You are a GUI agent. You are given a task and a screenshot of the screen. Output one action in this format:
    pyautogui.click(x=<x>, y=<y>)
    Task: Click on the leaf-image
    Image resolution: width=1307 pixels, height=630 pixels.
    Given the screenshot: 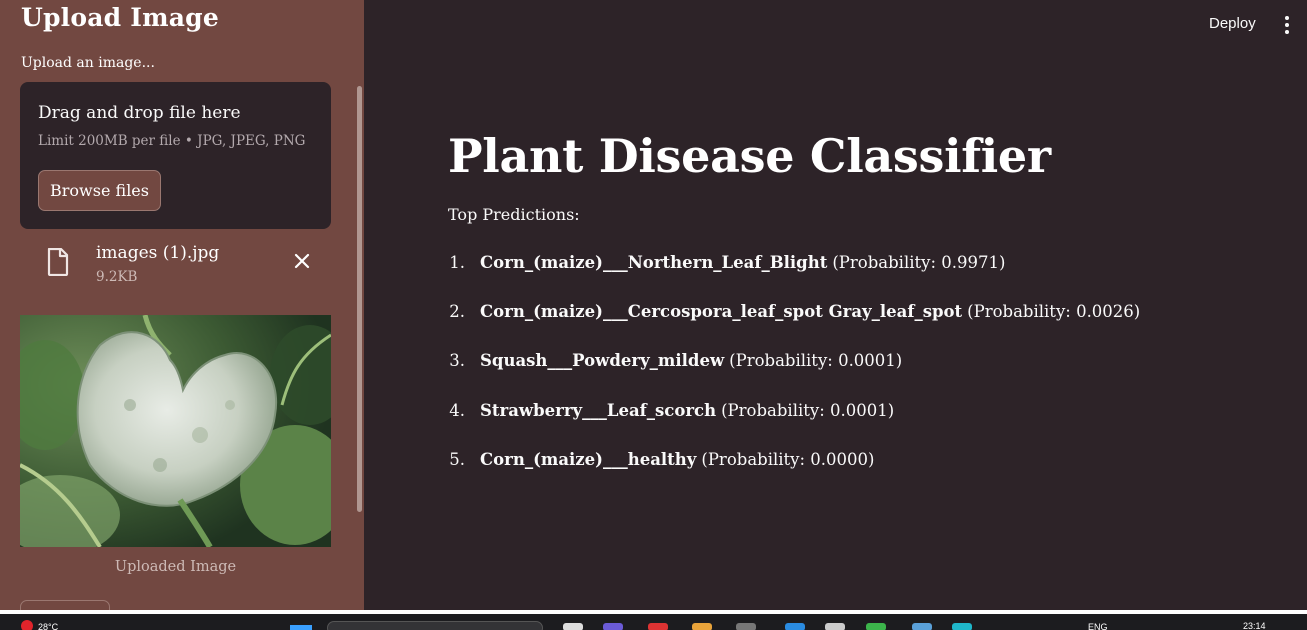 What is the action you would take?
    pyautogui.click(x=175, y=431)
    